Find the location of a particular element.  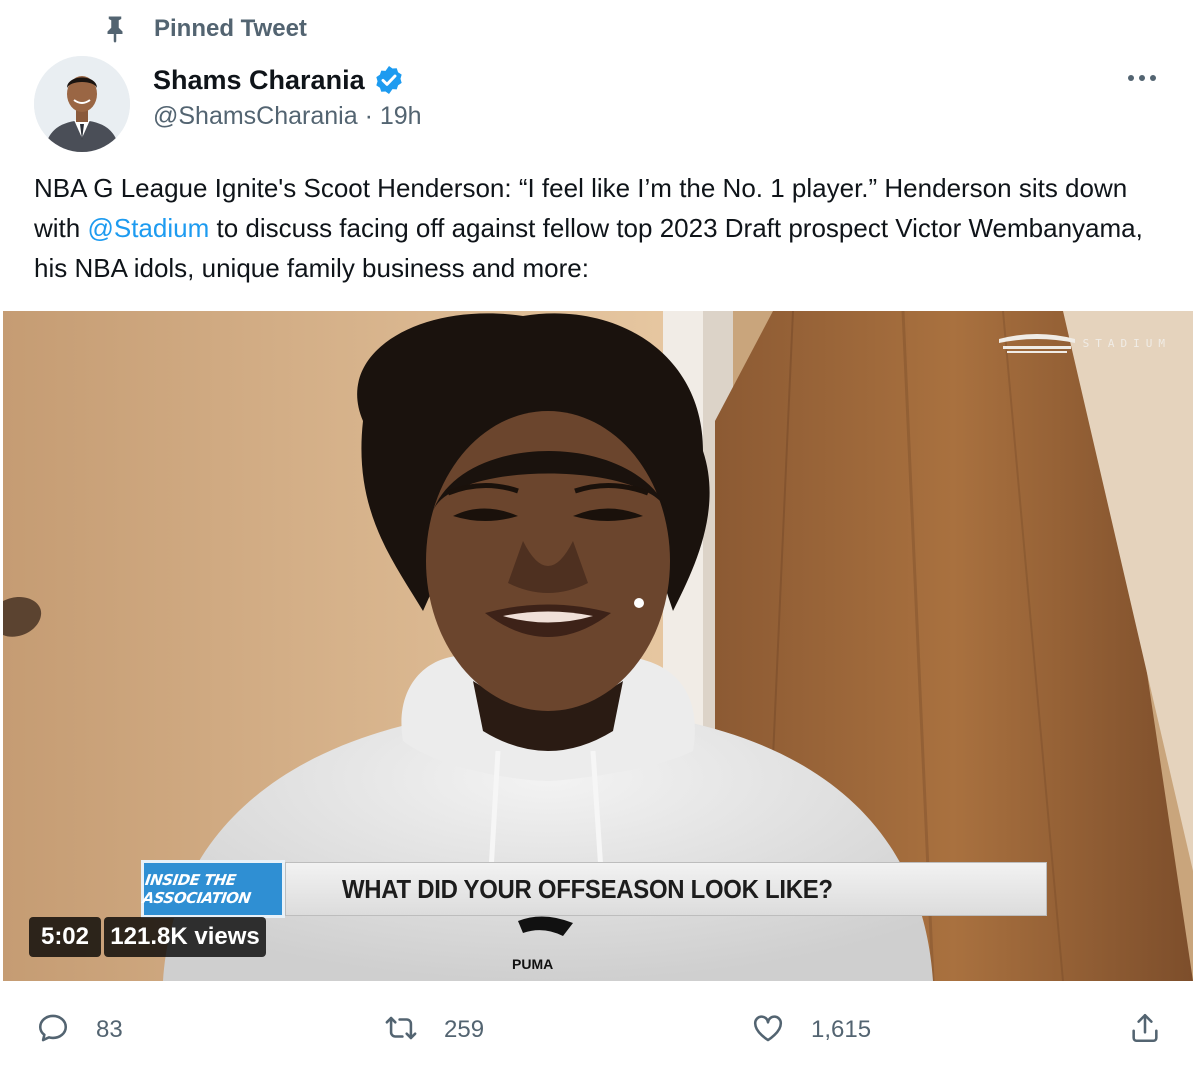

reply-icon is located at coordinates (53, 1030).